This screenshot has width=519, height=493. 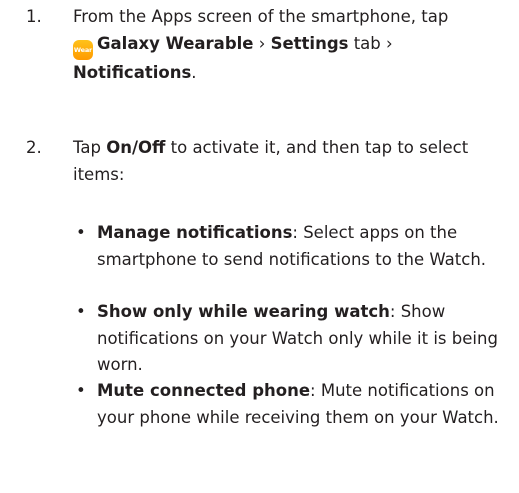 What do you see at coordinates (132, 72) in the screenshot?
I see `notifications-label: Notifications` at bounding box center [132, 72].